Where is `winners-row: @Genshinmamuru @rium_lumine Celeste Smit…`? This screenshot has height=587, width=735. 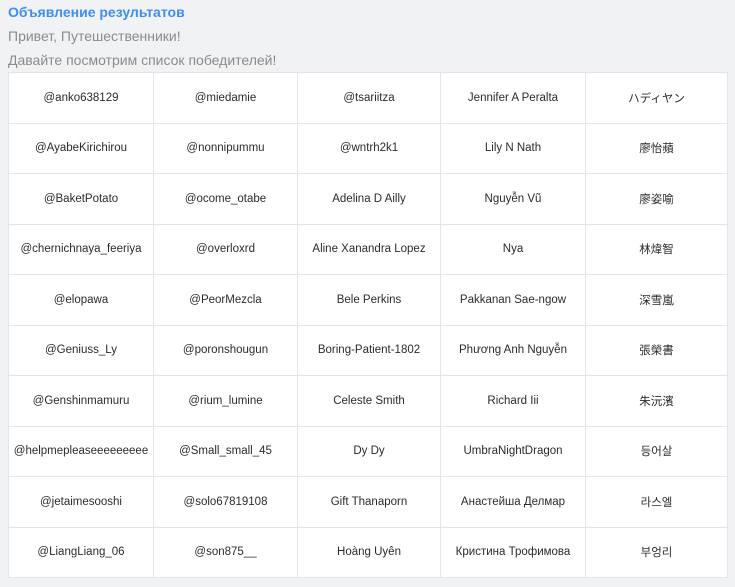
winners-row: @Genshinmamuru @rium_lumine Celeste Smit… is located at coordinates (368, 401).